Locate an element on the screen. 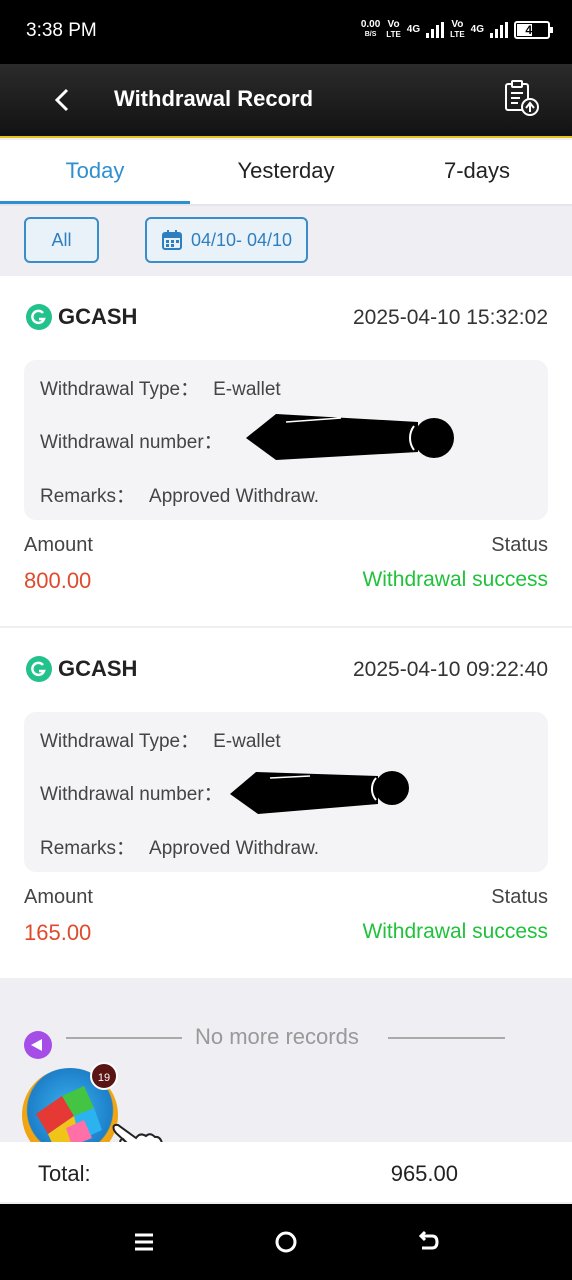 The height and width of the screenshot is (1280, 572). chevron-left-icon is located at coordinates (61, 100).